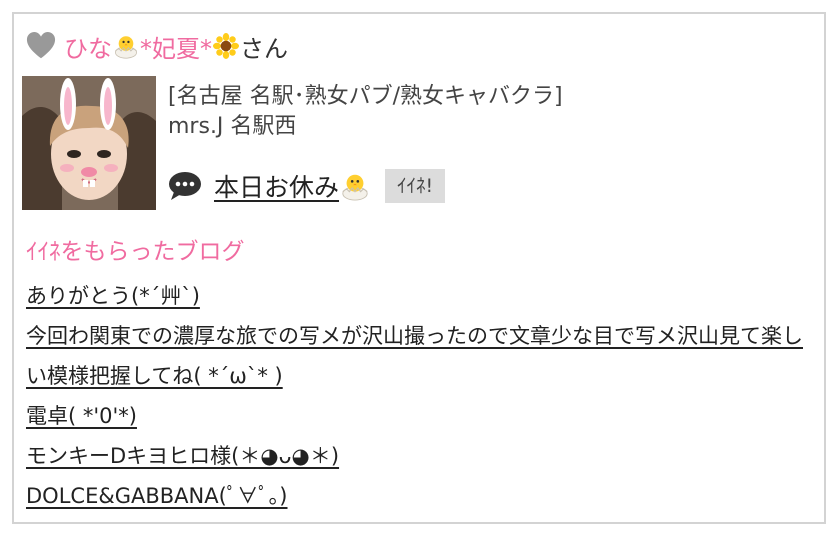 This screenshot has width=840, height=534. I want to click on sunflower-emoji-icon, so click(226, 46).